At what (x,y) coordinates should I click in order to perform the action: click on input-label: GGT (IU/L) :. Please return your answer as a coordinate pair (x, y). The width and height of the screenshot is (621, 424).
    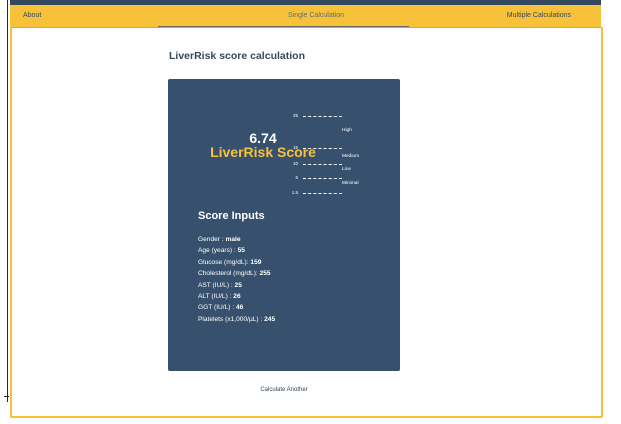
    Looking at the image, I should click on (217, 308).